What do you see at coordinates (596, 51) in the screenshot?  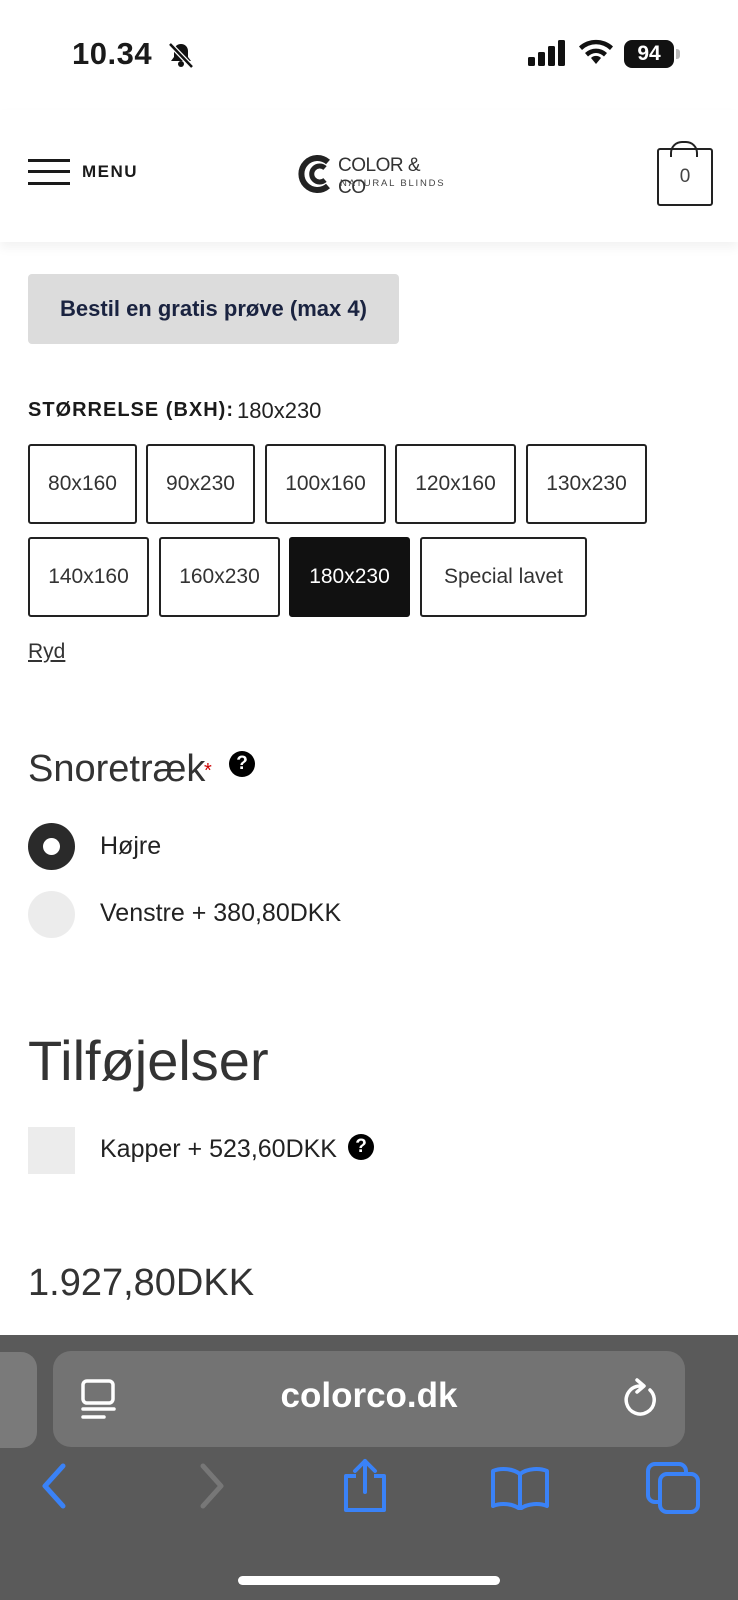 I see `wifi-icon` at bounding box center [596, 51].